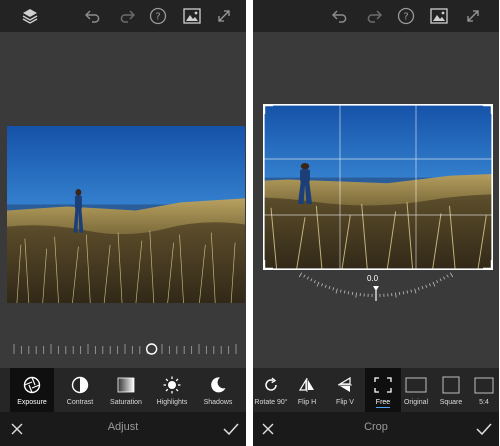 The height and width of the screenshot is (446, 500). I want to click on original-ratio-icon, so click(416, 385).